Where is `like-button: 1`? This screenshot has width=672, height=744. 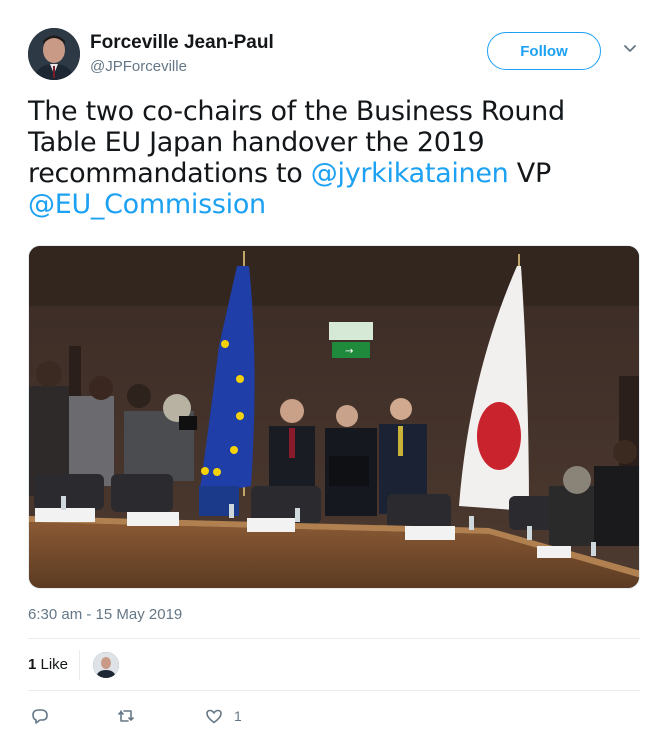 like-button: 1 is located at coordinates (223, 716).